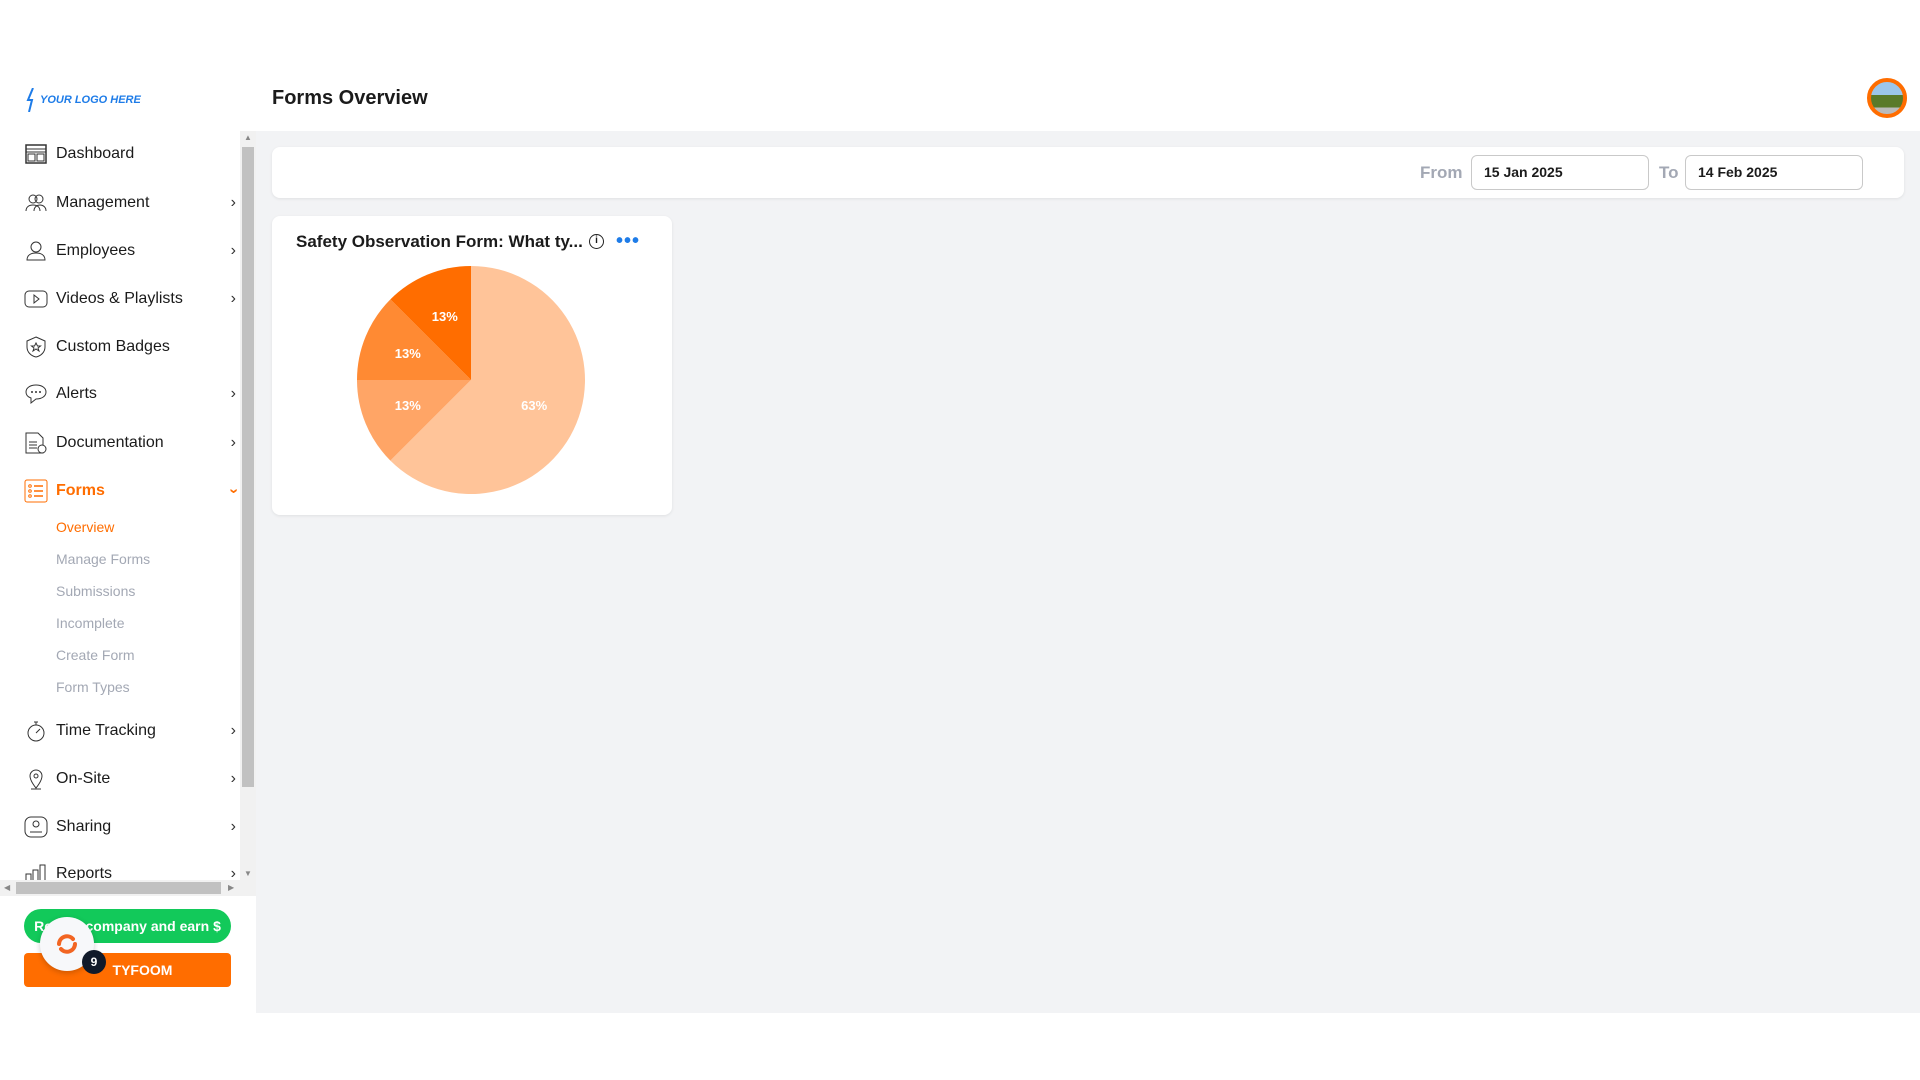  What do you see at coordinates (95, 153) in the screenshot?
I see `sidebar-item-label: Dashboard` at bounding box center [95, 153].